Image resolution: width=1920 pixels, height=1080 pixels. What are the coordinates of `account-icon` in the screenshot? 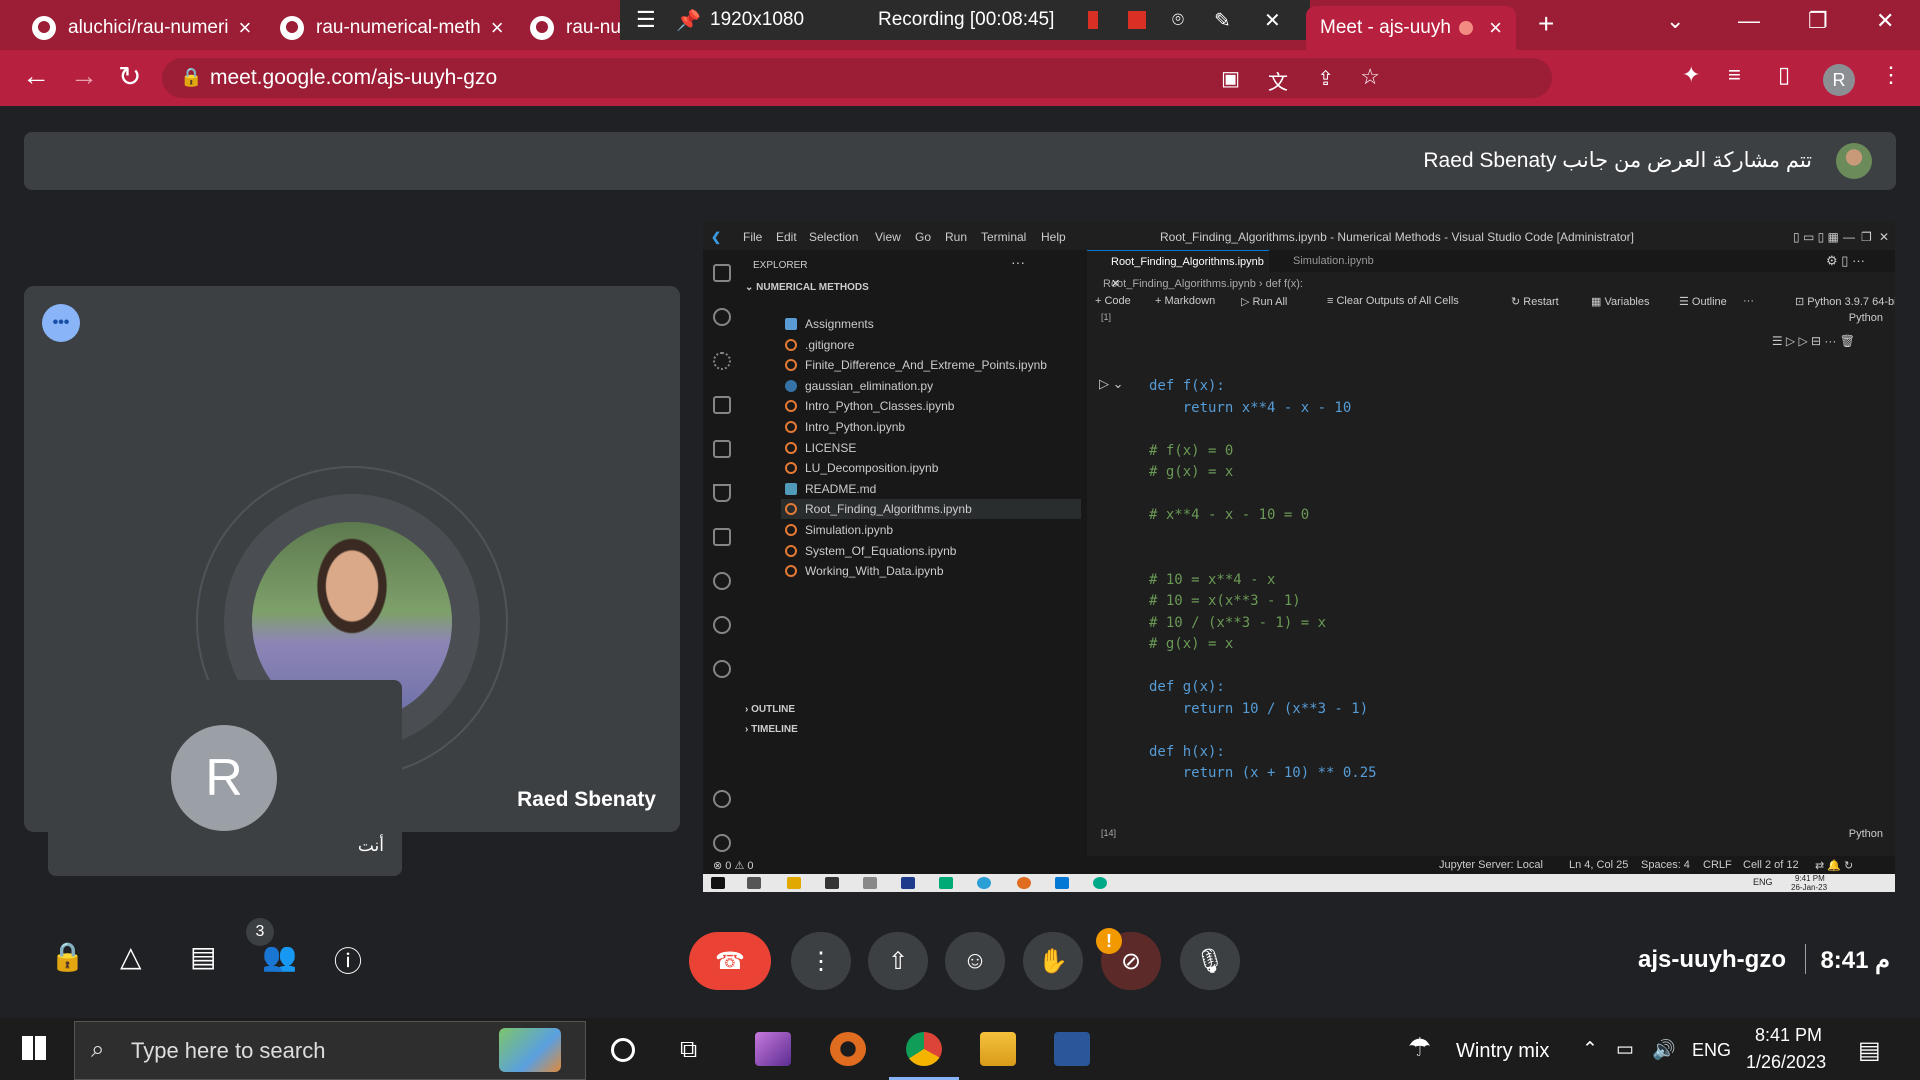 It's located at (722, 799).